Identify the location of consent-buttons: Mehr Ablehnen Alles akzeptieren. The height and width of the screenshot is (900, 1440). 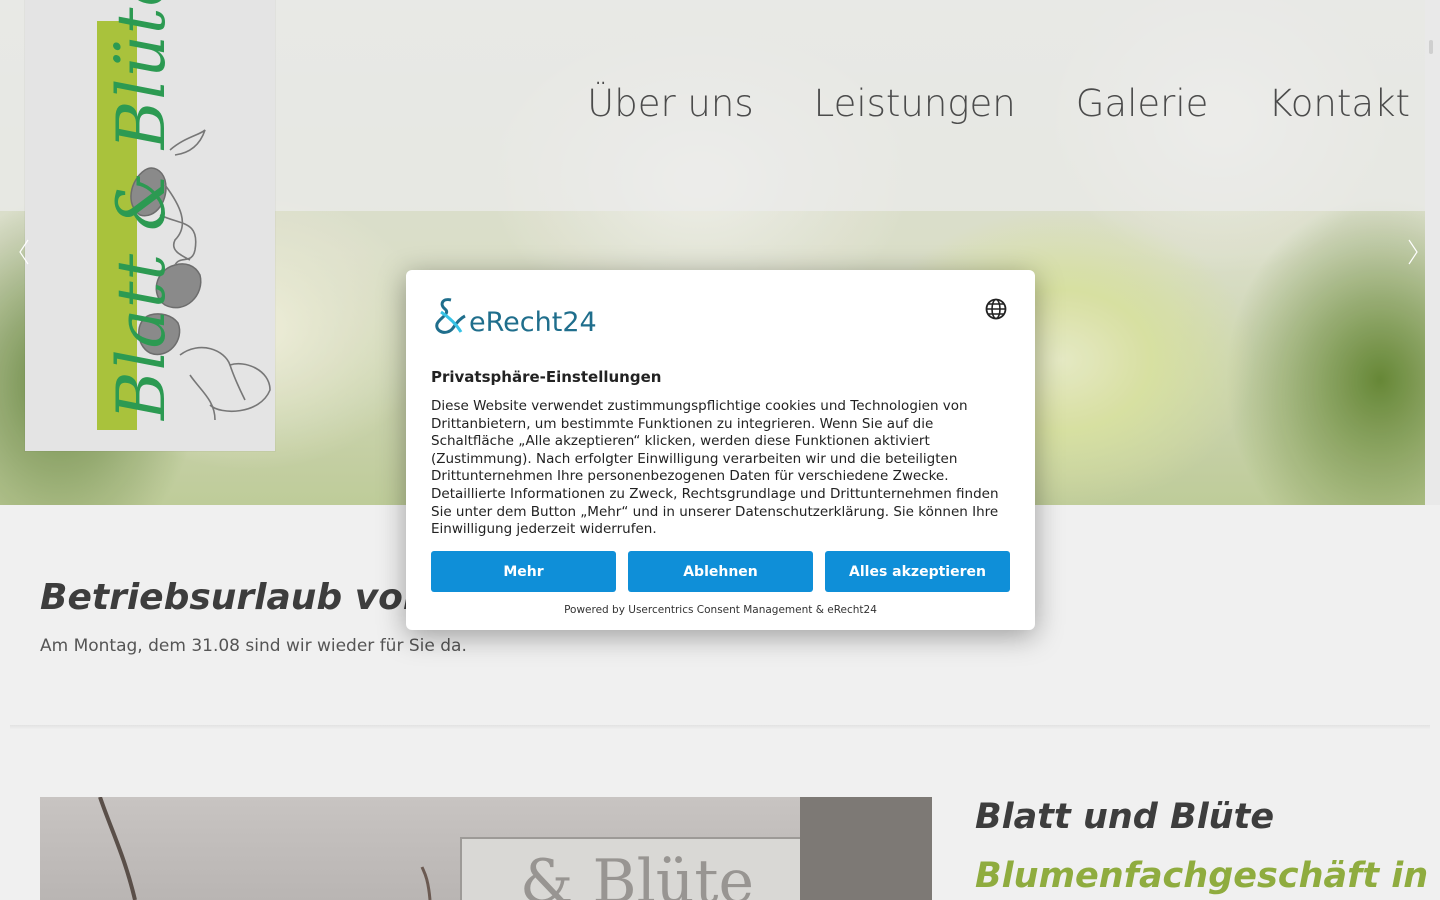
(720, 571).